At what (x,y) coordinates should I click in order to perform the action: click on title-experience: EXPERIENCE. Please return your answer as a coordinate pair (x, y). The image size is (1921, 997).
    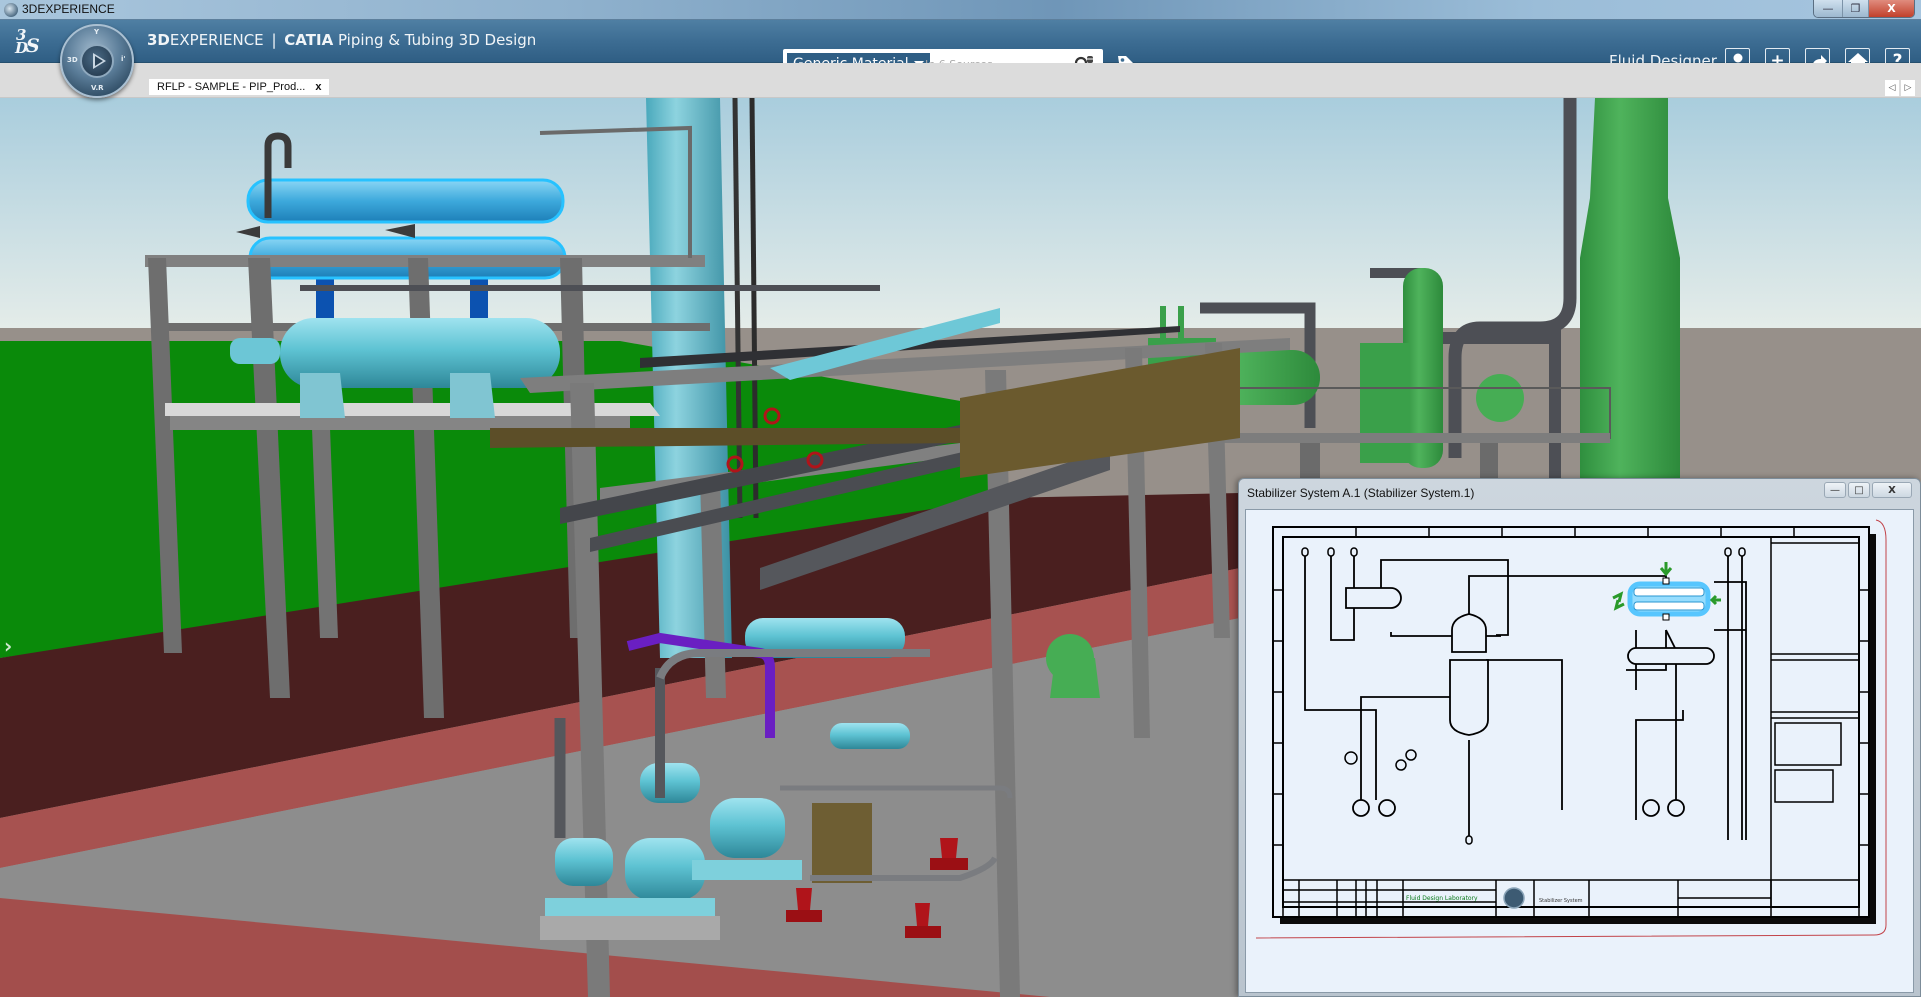
    Looking at the image, I should click on (216, 40).